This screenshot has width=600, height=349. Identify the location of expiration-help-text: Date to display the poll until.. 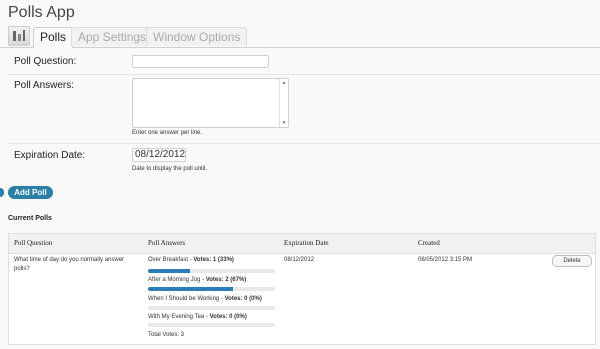
(170, 169).